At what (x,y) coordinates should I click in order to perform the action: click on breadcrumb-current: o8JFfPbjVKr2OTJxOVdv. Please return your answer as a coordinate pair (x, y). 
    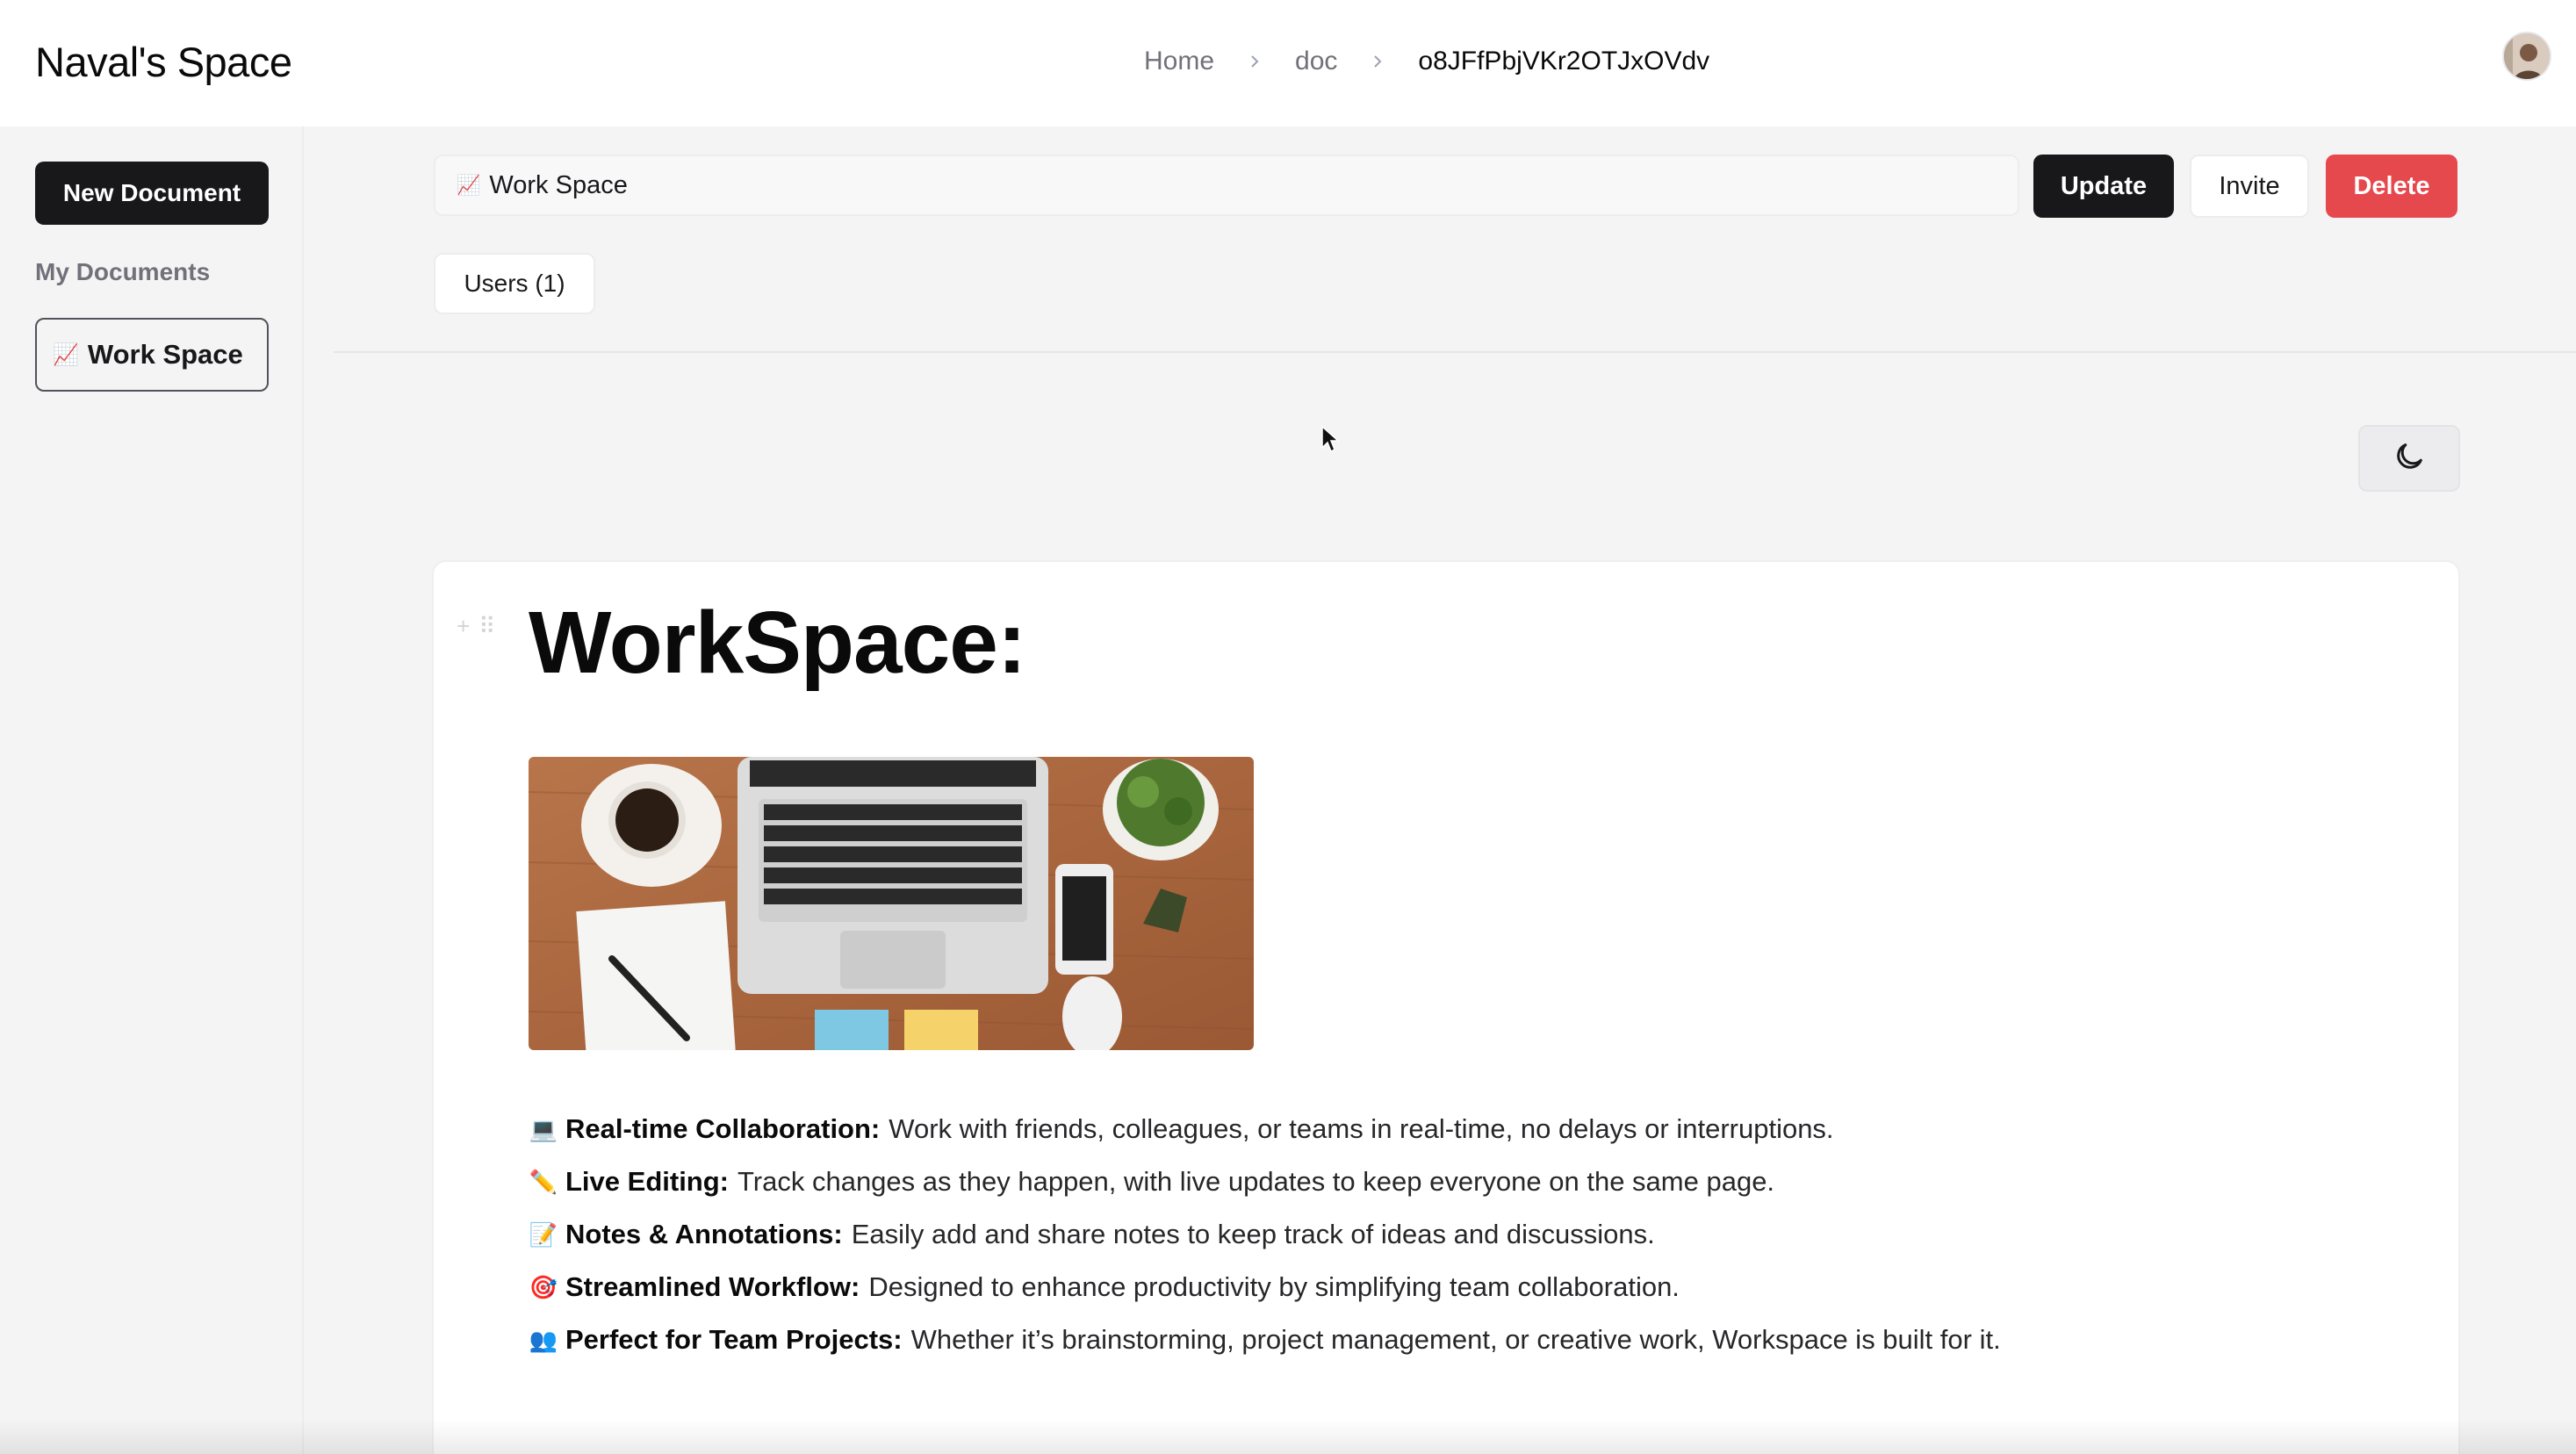
    Looking at the image, I should click on (1564, 61).